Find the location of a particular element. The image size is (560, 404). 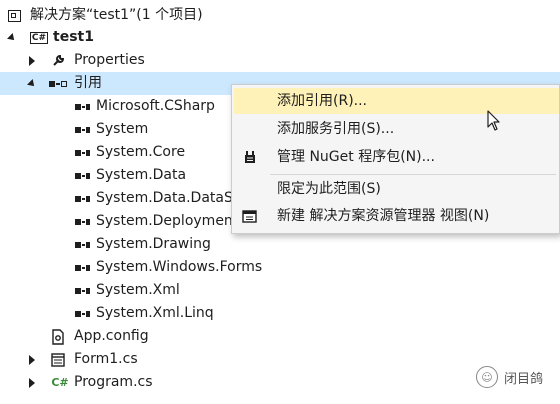

solution-node: 解决方案“test1”(1 个项目) is located at coordinates (280, 15).